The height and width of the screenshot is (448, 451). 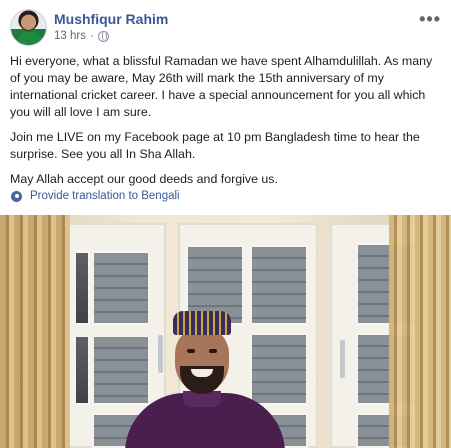 I want to click on gear-icon, so click(x=16, y=196).